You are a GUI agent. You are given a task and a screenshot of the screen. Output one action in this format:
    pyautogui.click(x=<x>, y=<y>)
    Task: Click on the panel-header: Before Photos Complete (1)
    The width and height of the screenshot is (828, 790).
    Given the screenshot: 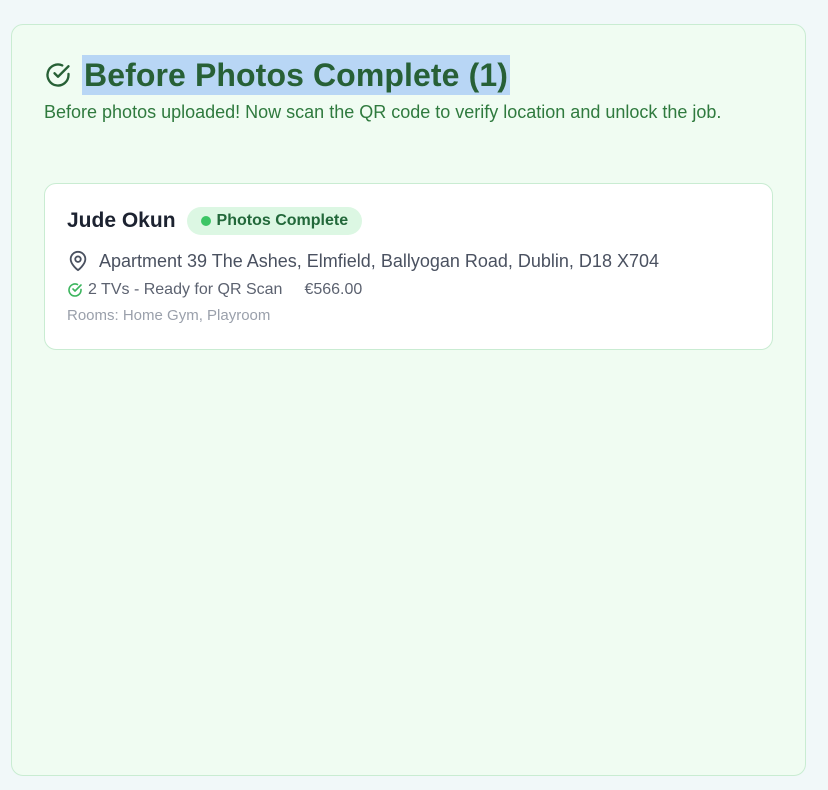 What is the action you would take?
    pyautogui.click(x=277, y=75)
    